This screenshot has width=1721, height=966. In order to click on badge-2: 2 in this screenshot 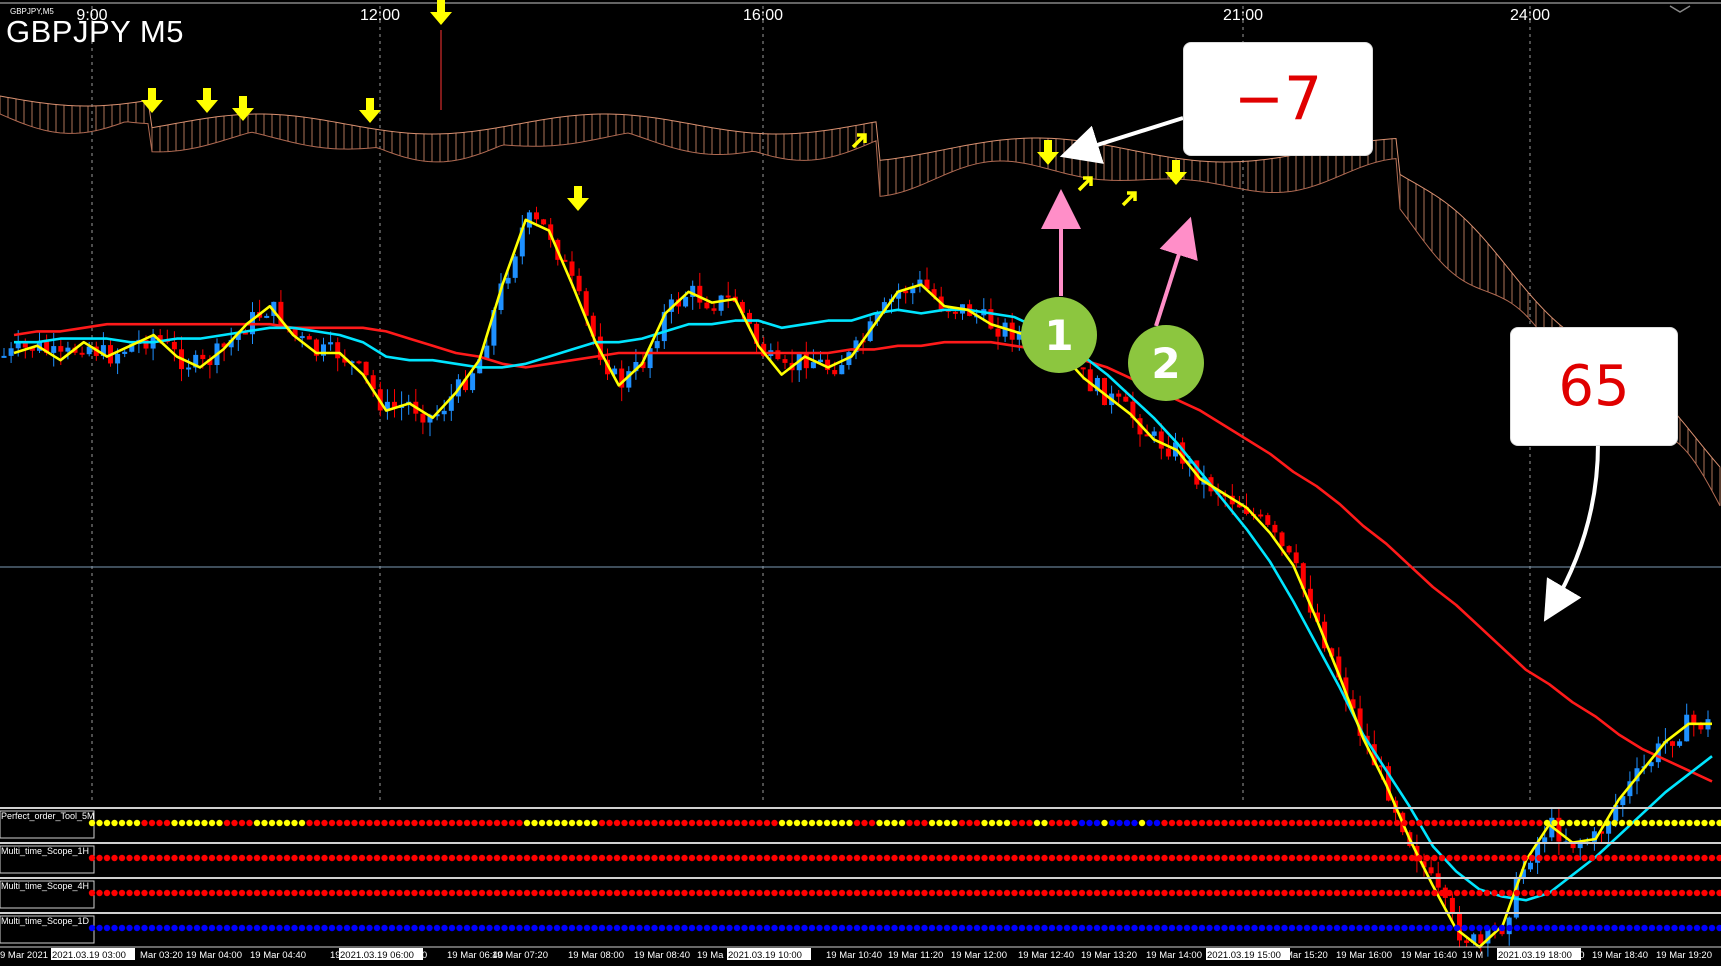, I will do `click(1166, 363)`.